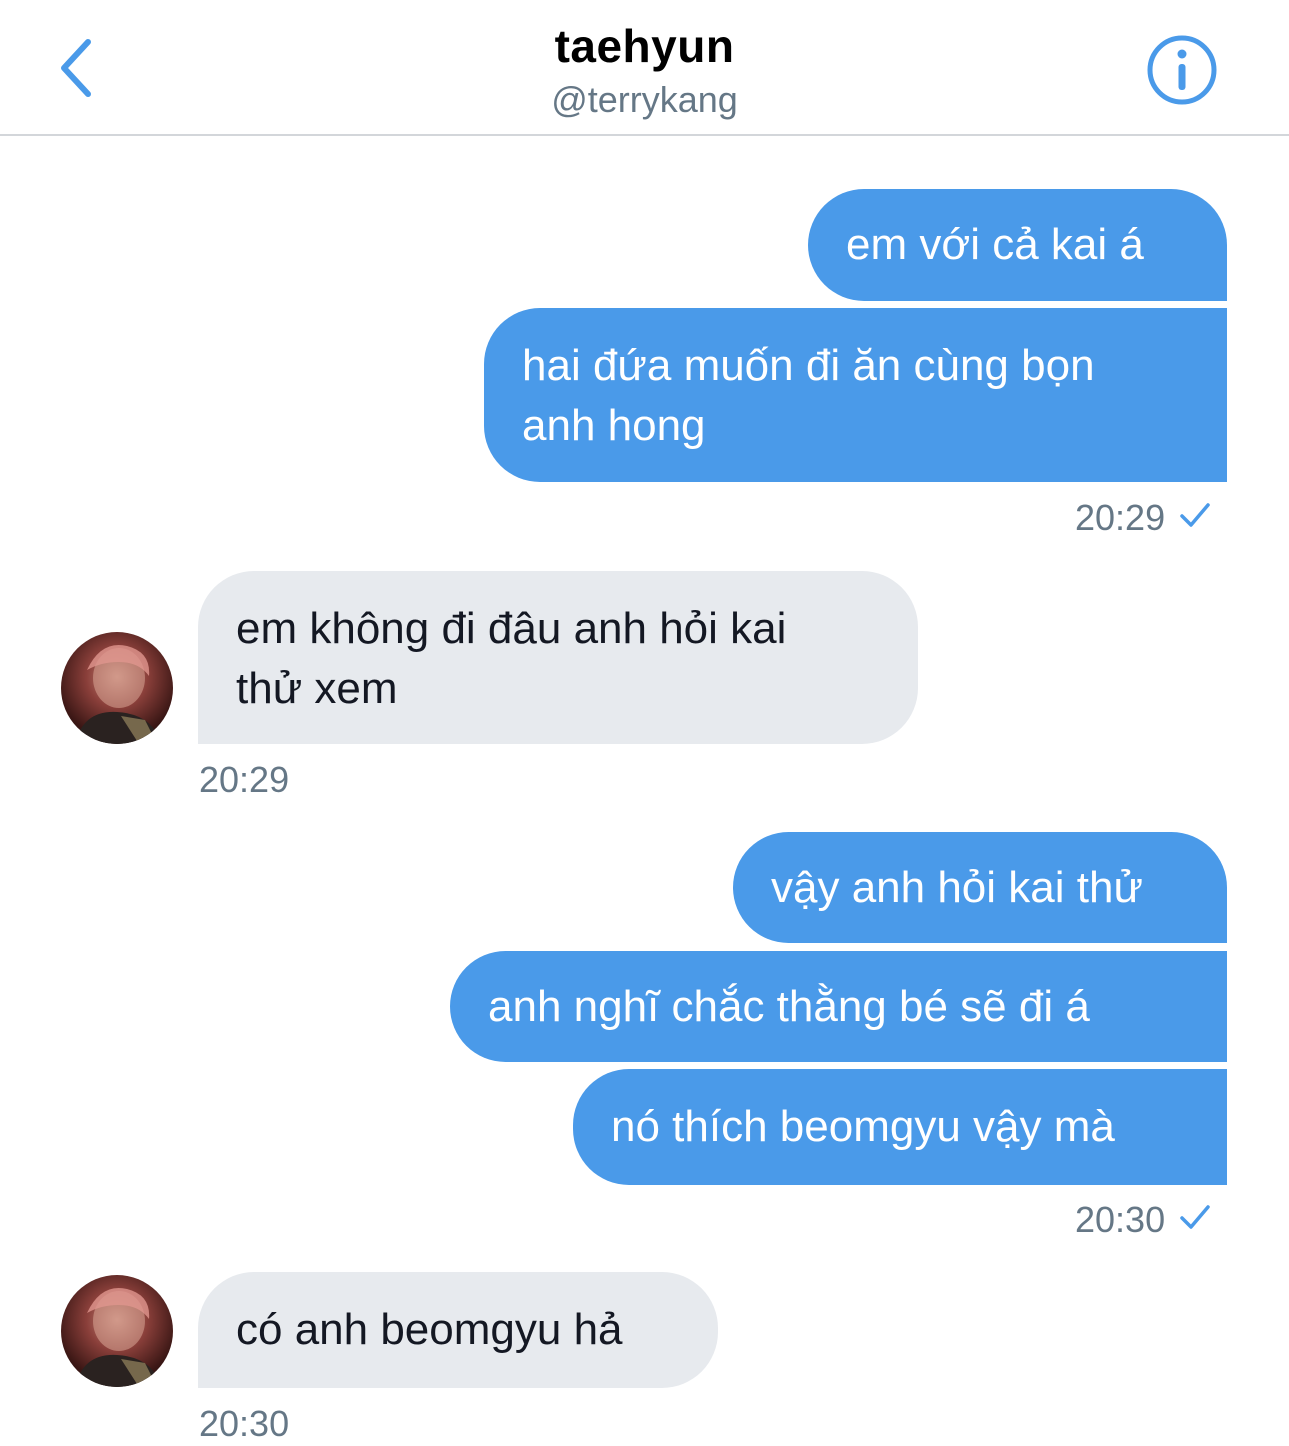  I want to click on received-message-bubble: em không đi đâu anh hỏi kai thử xem, so click(558, 657).